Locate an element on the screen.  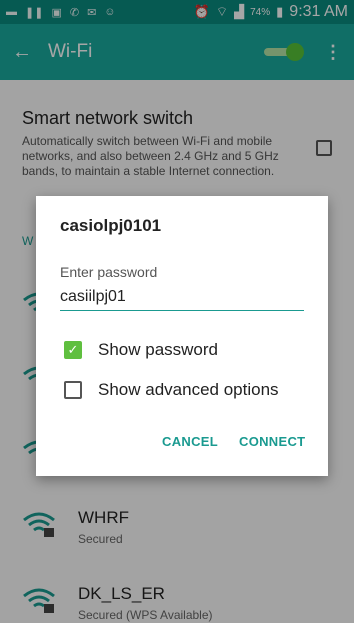
show-advanced-option: Show advanced options is located at coordinates (171, 390).